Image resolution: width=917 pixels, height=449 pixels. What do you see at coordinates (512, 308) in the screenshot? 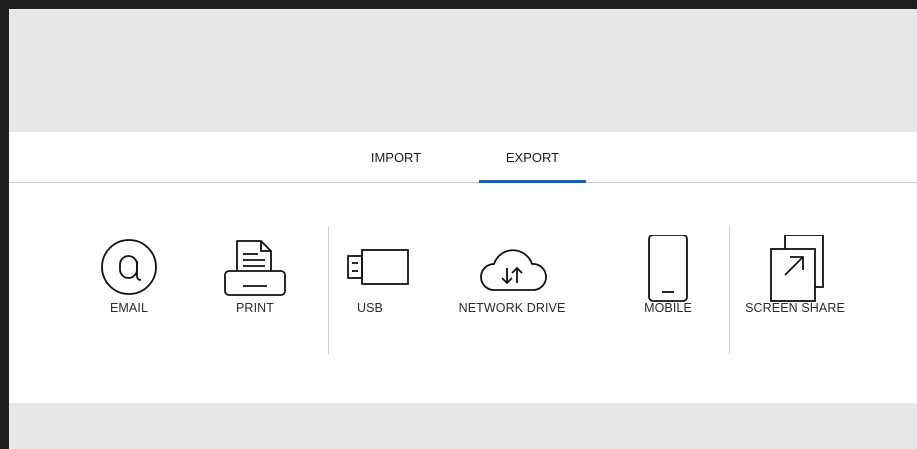
I see `network-drive-label: NETWORK DRIVE` at bounding box center [512, 308].